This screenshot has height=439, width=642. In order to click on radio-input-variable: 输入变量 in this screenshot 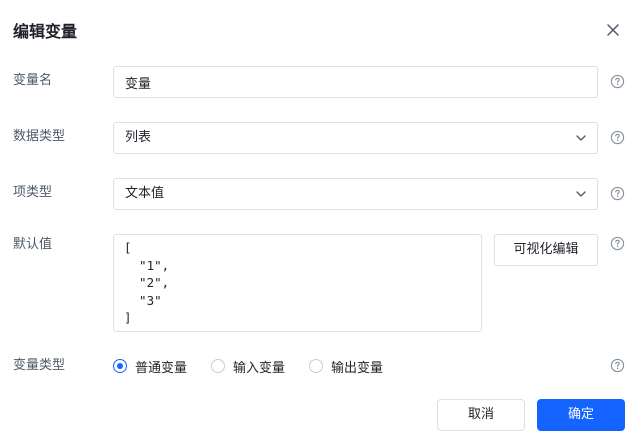, I will do `click(248, 366)`.